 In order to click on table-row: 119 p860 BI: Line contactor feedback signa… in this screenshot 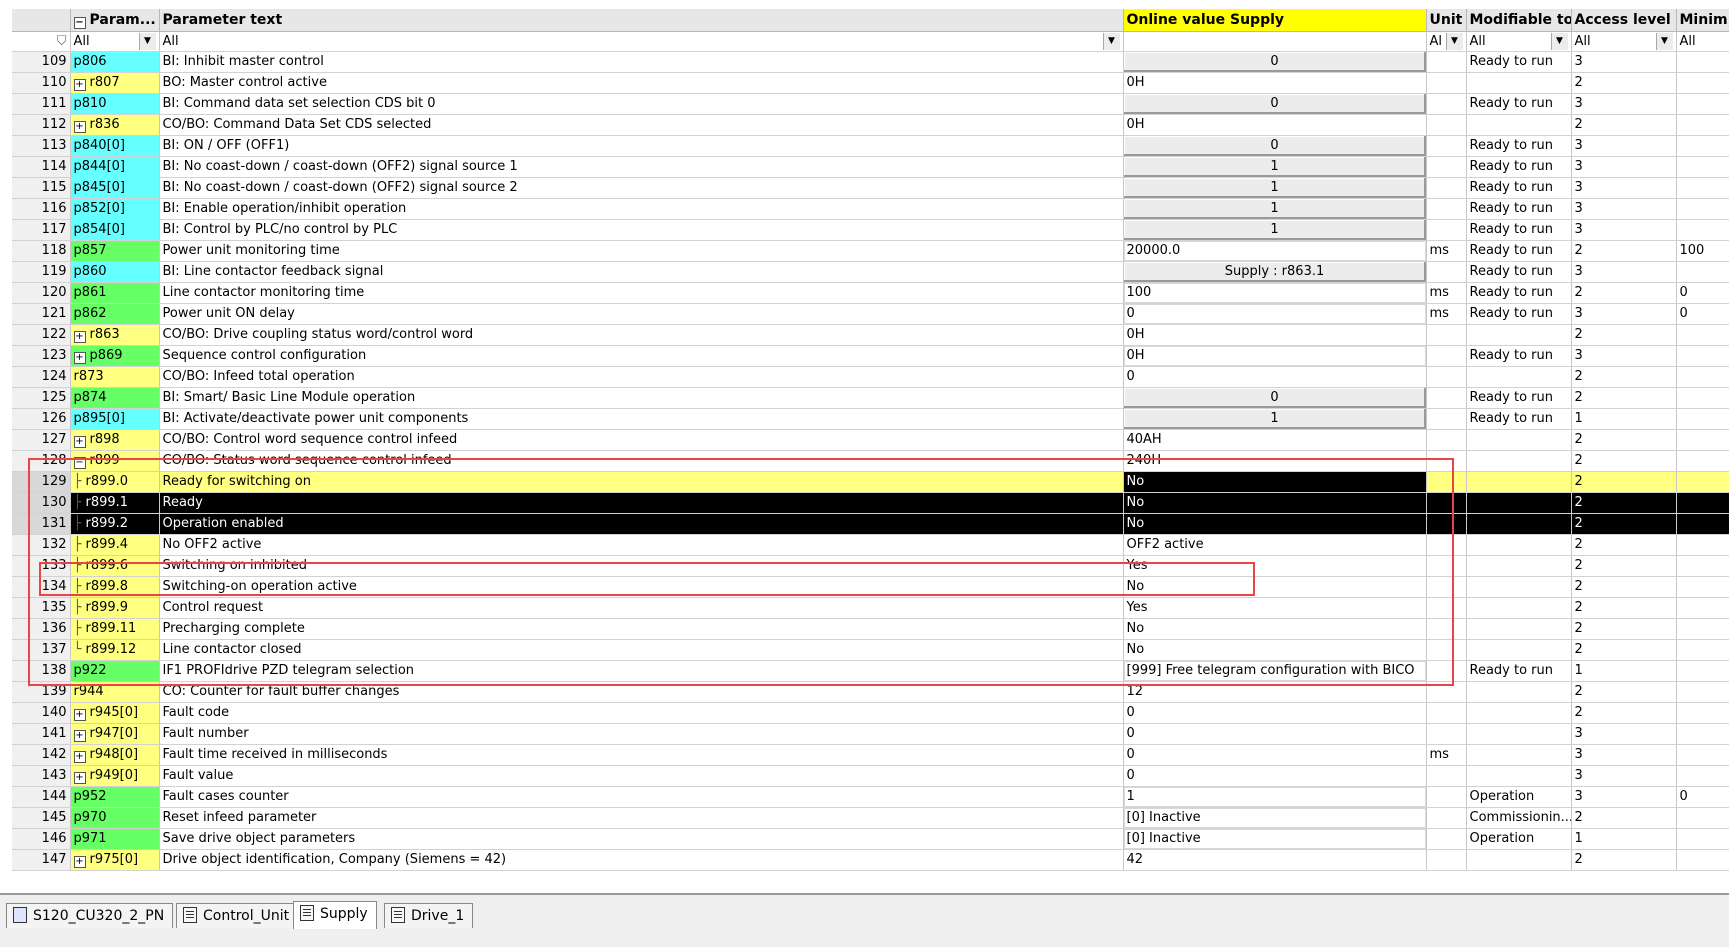, I will do `click(870, 272)`.